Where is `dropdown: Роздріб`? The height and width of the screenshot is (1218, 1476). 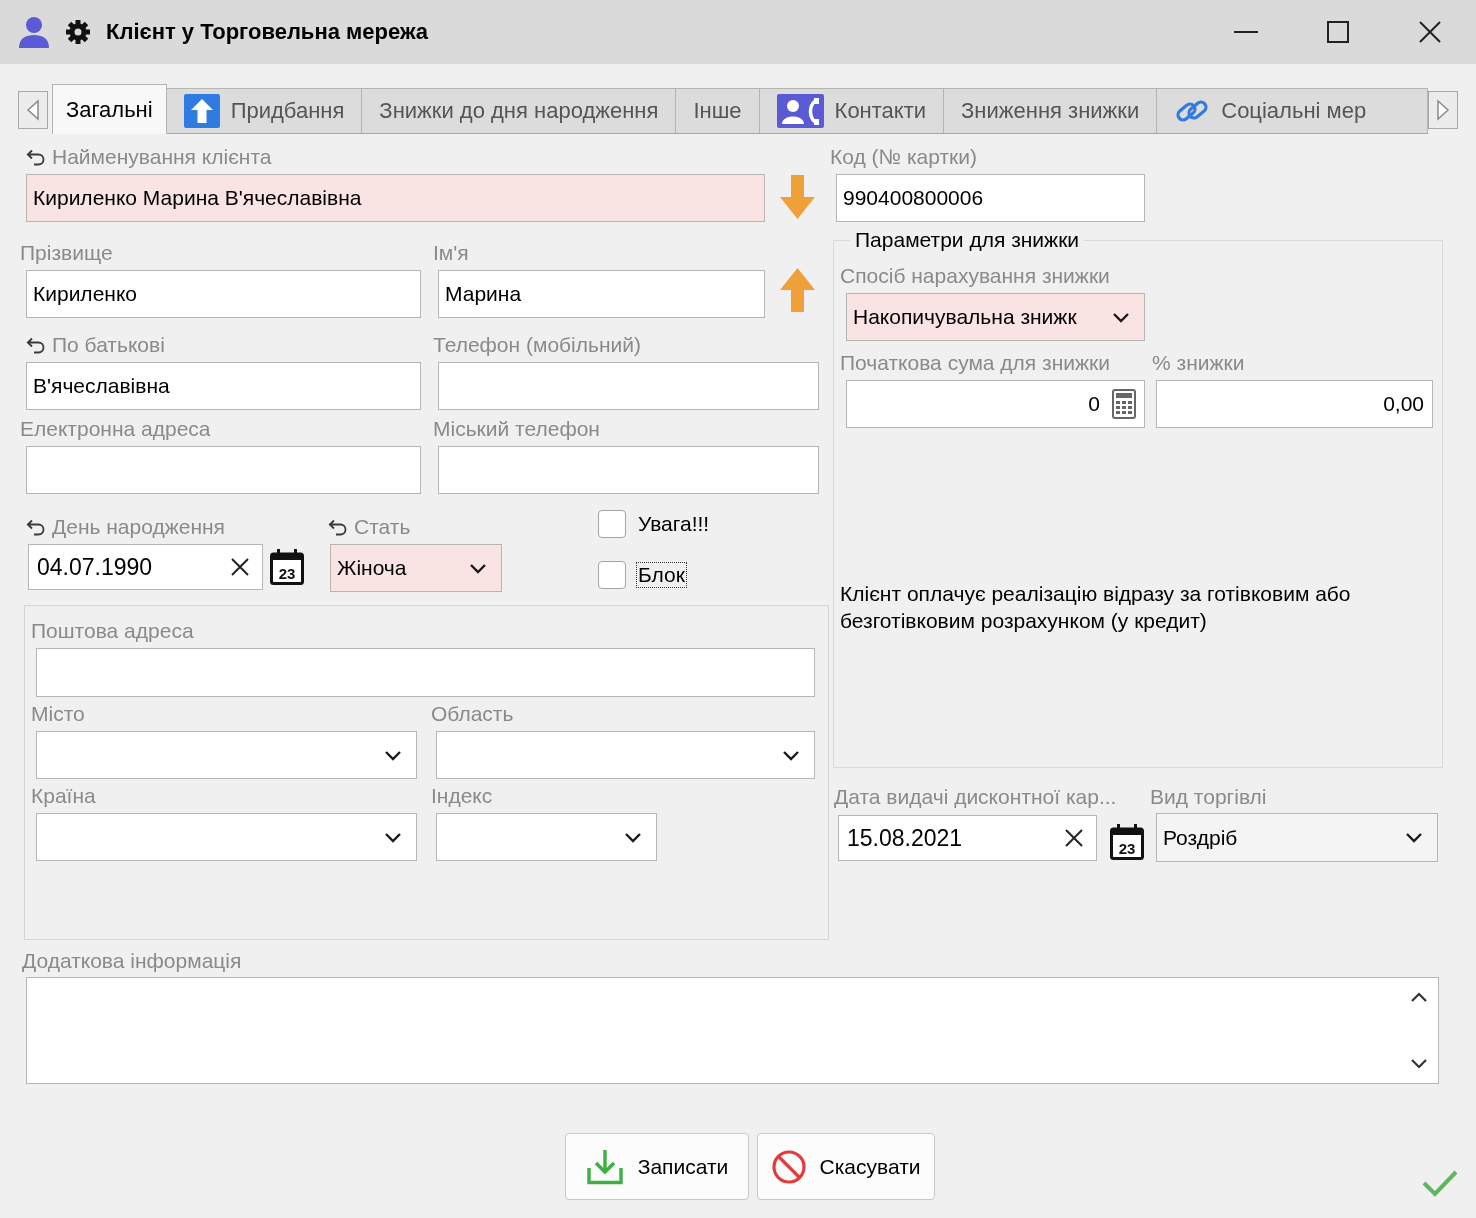
dropdown: Роздріб is located at coordinates (1297, 837).